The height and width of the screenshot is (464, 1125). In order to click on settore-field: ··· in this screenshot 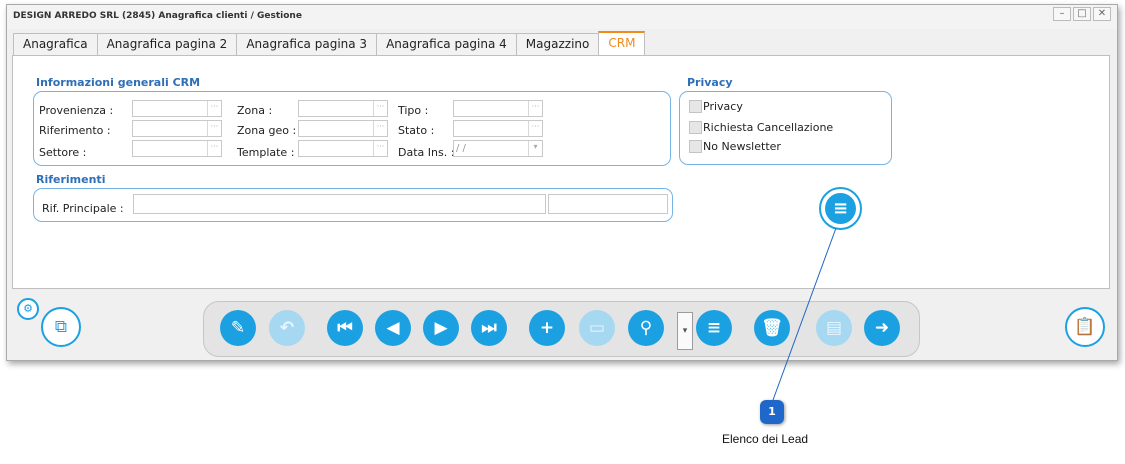, I will do `click(177, 148)`.